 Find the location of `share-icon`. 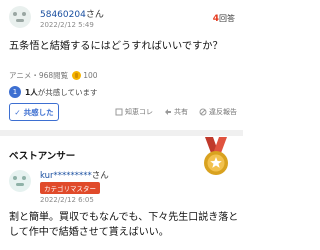

share-icon is located at coordinates (168, 112).